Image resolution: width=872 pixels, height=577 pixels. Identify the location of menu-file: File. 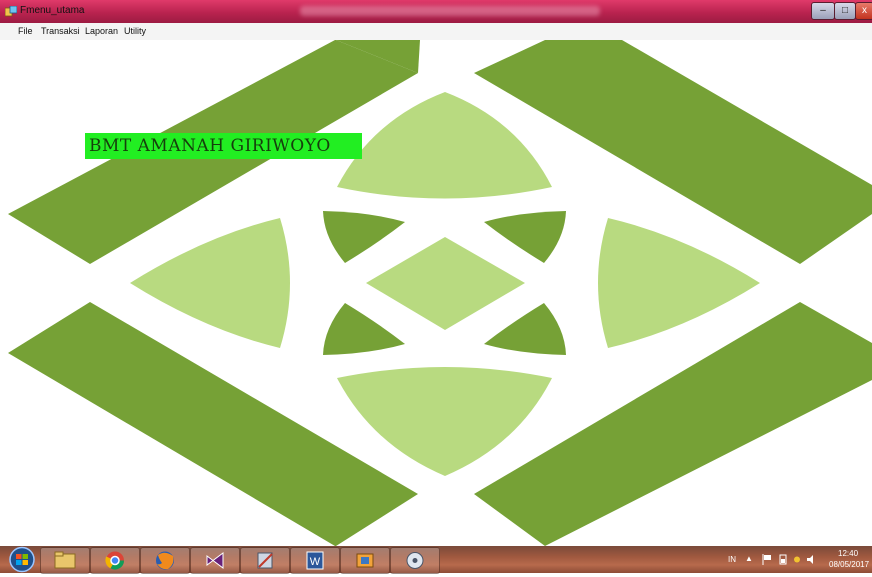
(25, 31).